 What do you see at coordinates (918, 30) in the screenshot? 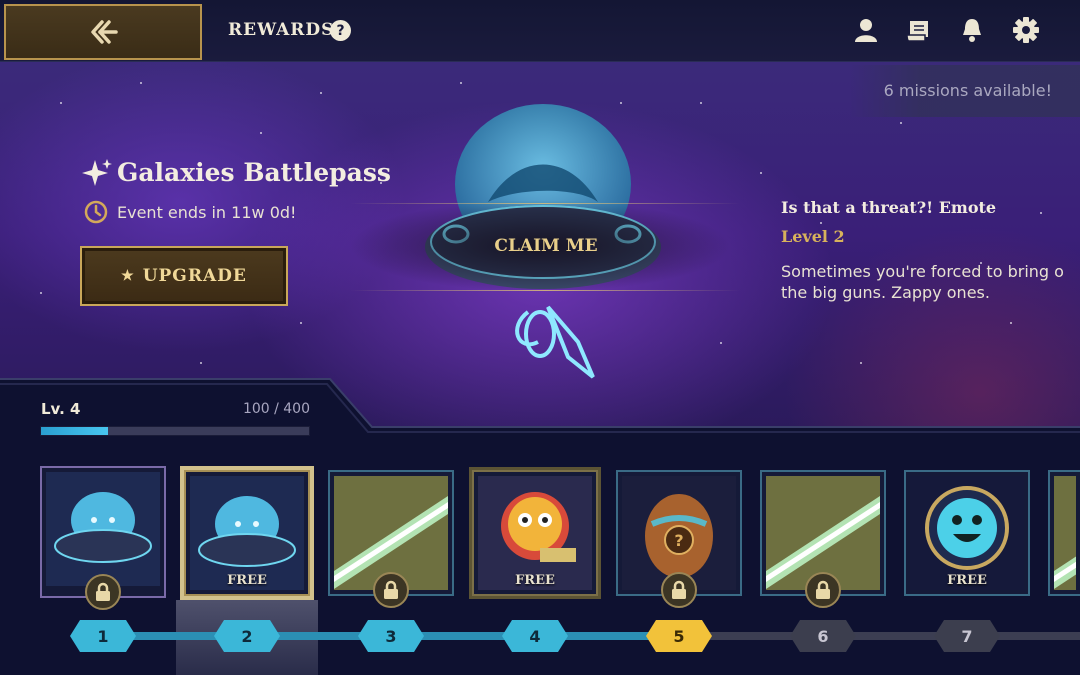
I see `scroll-icon` at bounding box center [918, 30].